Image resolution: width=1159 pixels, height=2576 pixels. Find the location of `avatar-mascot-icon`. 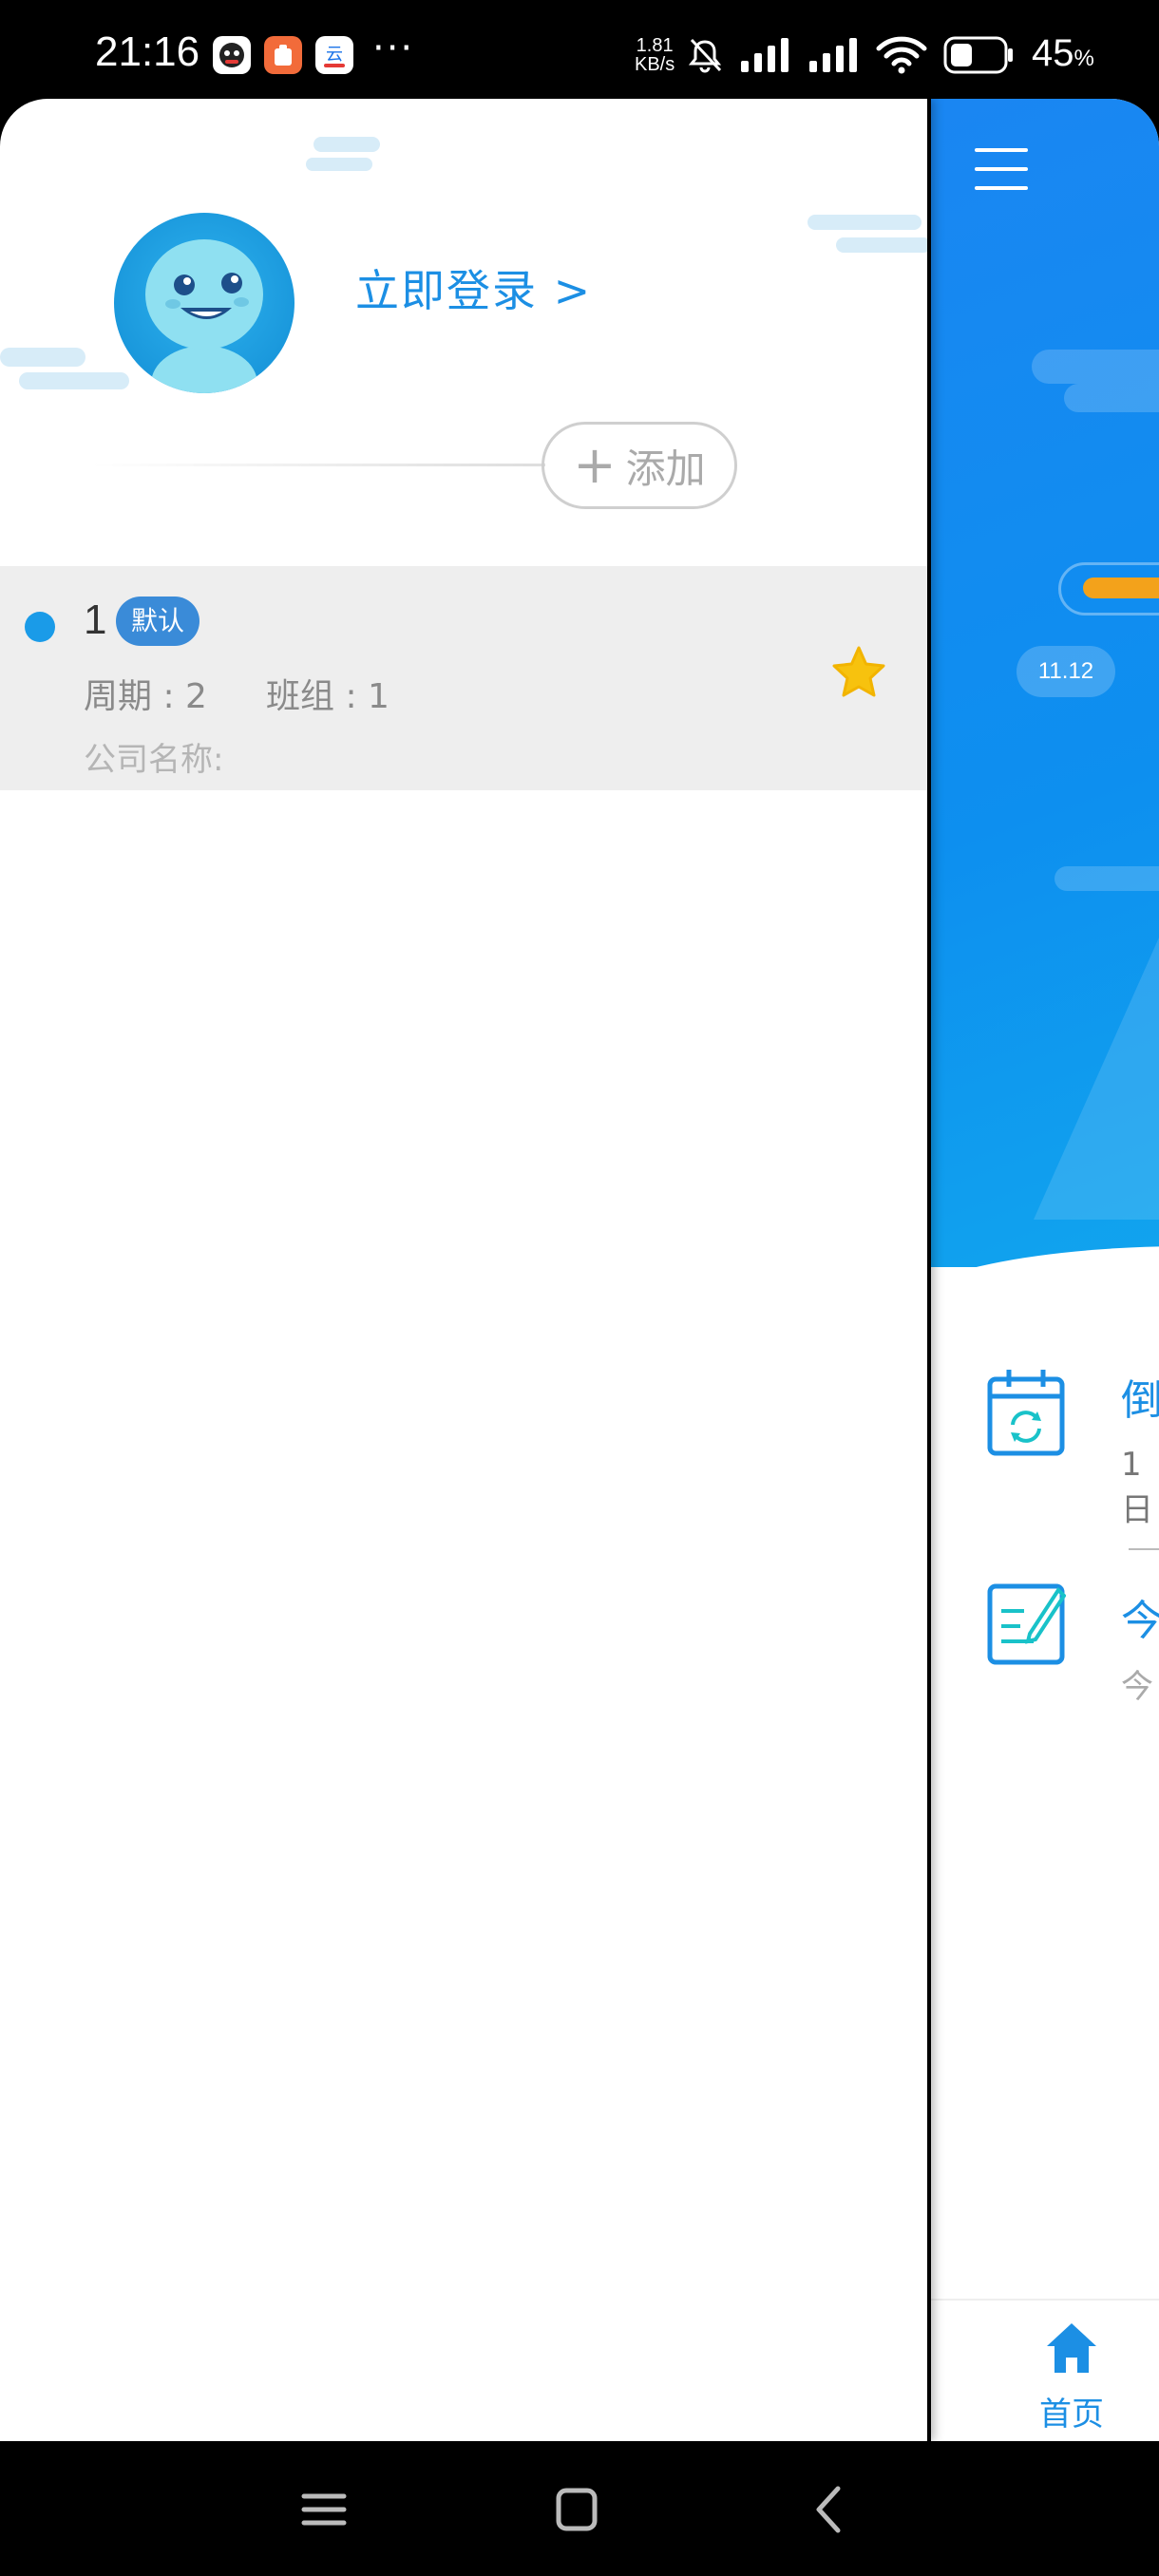

avatar-mascot-icon is located at coordinates (204, 316).